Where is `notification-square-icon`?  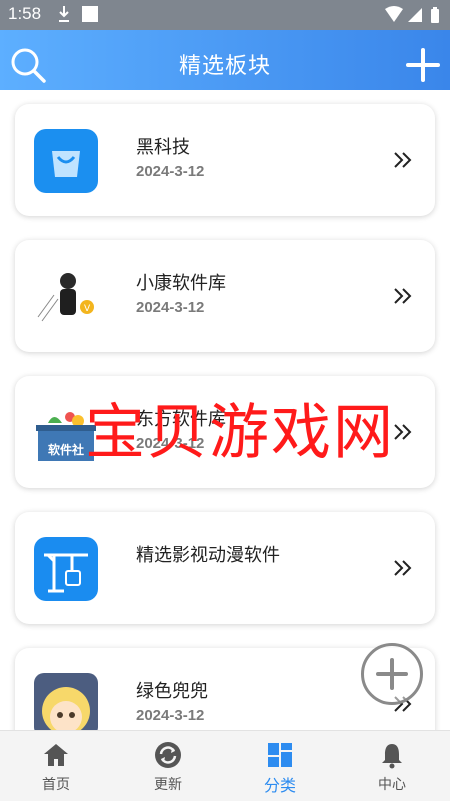
notification-square-icon is located at coordinates (90, 14).